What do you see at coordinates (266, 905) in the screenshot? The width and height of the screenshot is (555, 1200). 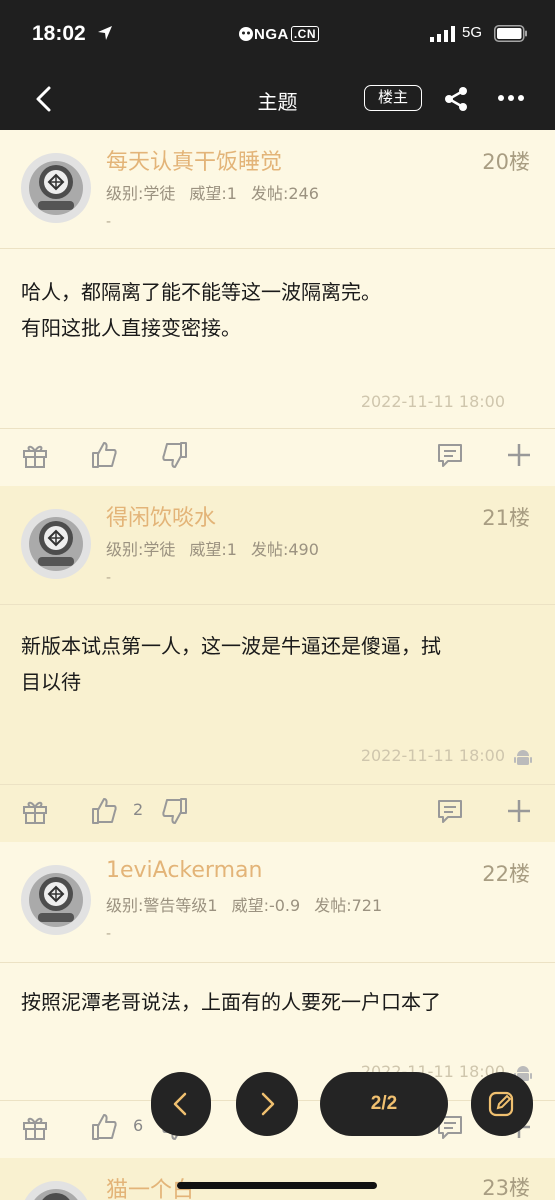 I see `user-prestige: 威望:-0.9` at bounding box center [266, 905].